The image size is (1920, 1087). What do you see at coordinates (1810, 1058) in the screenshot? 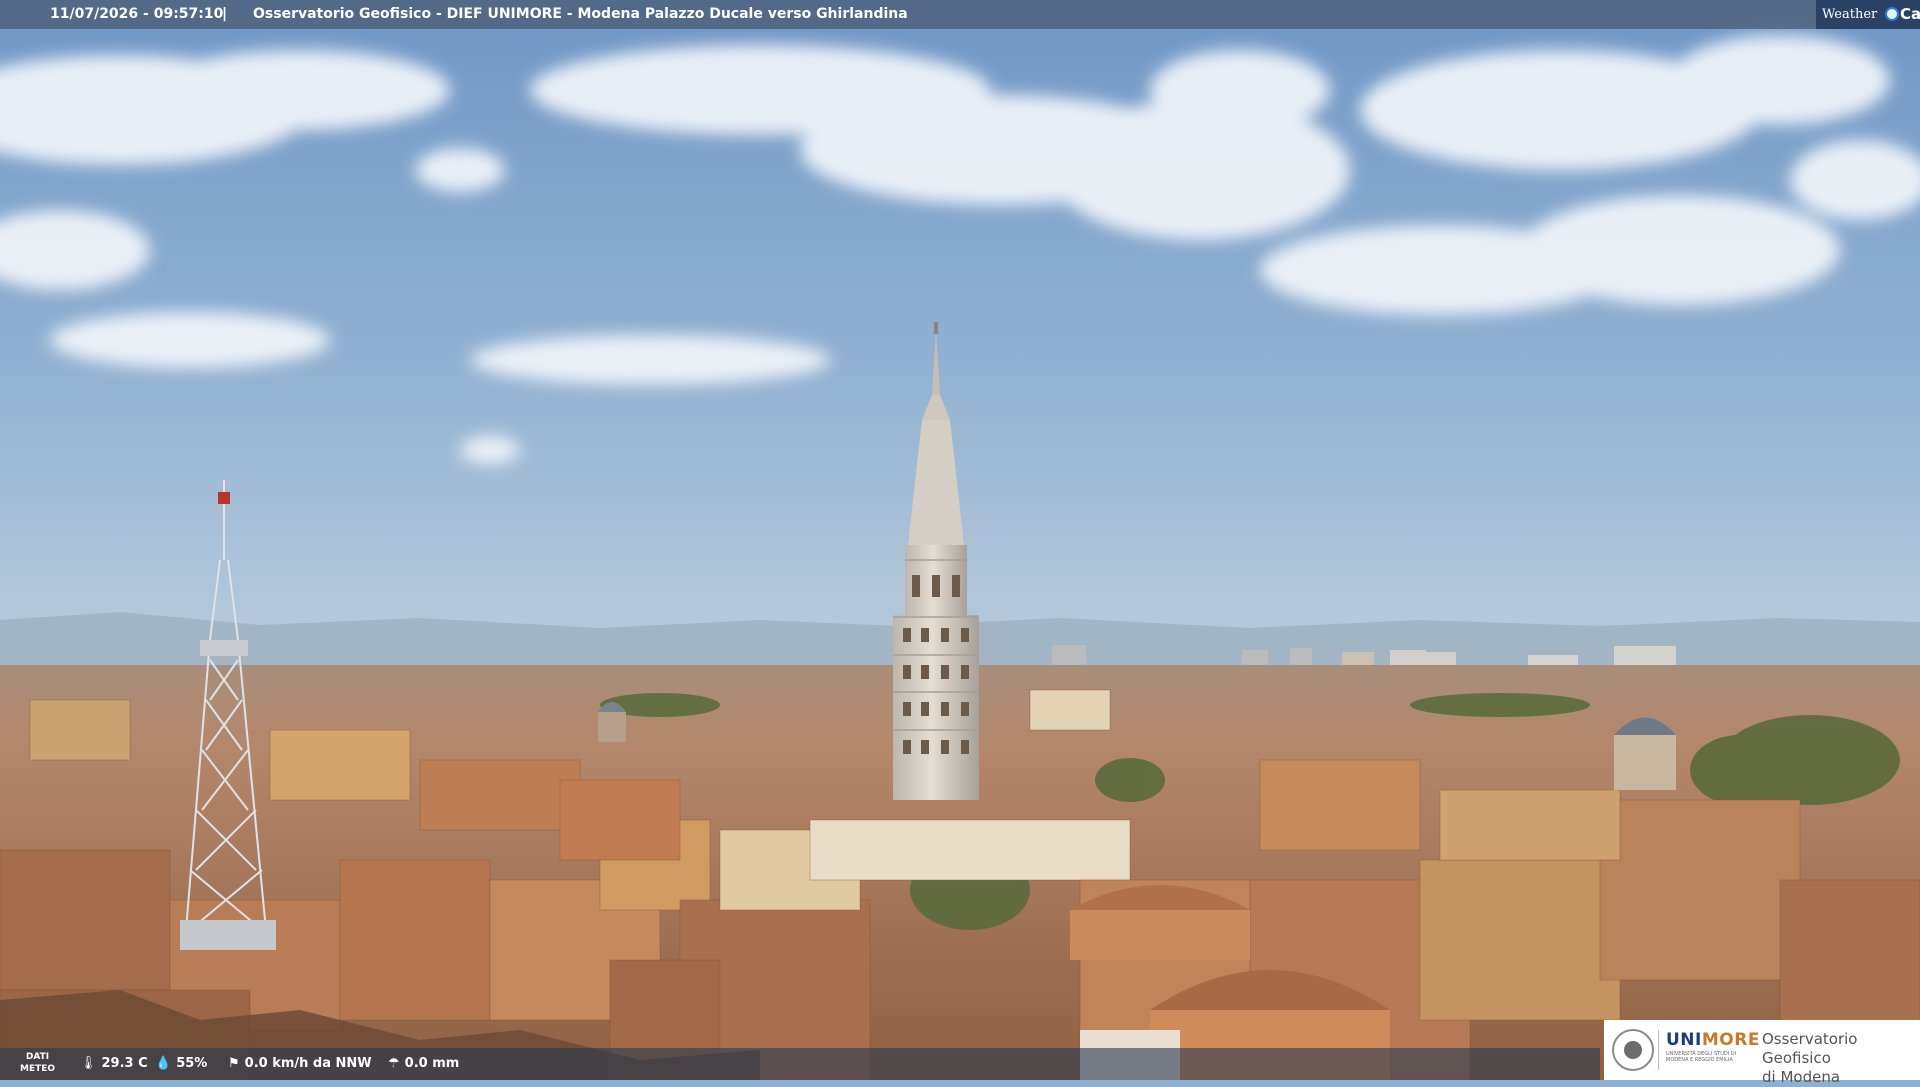
I see `observatory-name: Osservatorio Geofisico di Modena` at bounding box center [1810, 1058].